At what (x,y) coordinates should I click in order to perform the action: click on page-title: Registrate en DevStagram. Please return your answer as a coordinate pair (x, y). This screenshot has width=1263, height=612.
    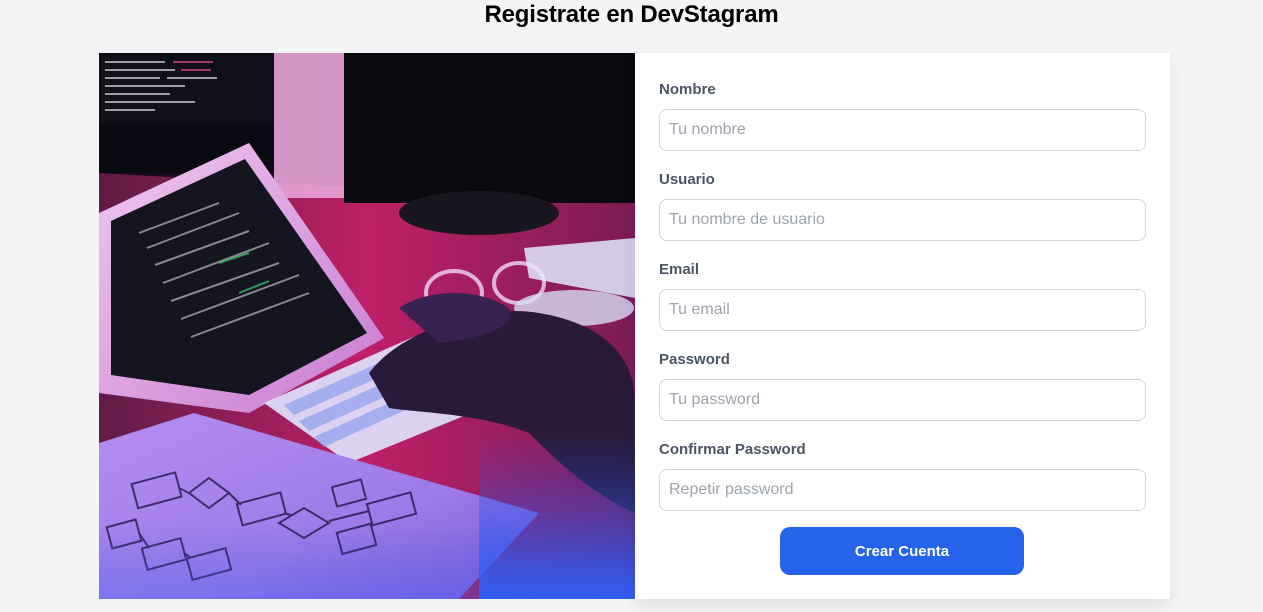
    Looking at the image, I should click on (631, 14).